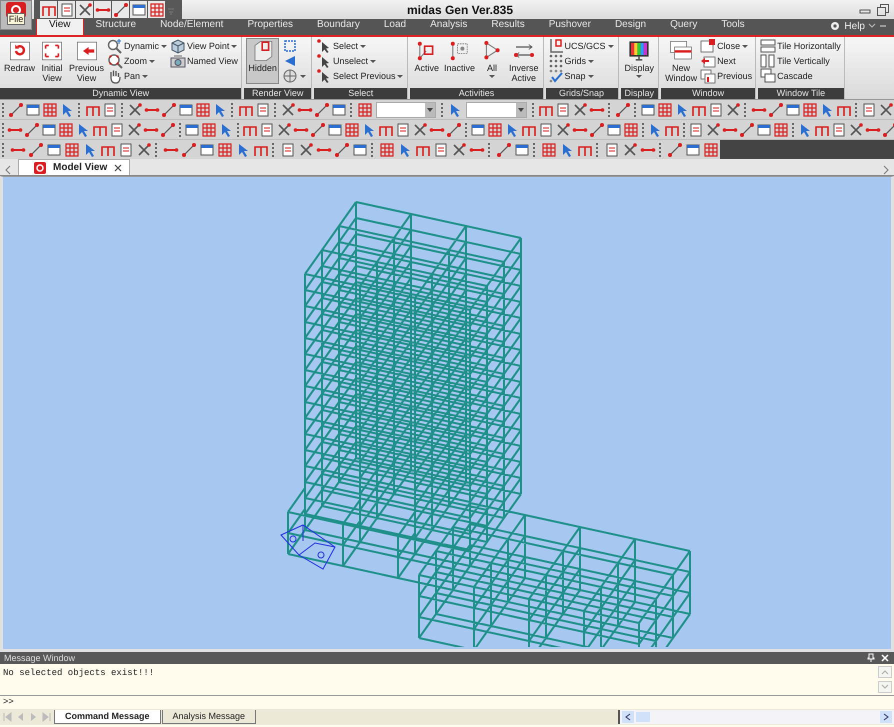 The width and height of the screenshot is (894, 727). What do you see at coordinates (582, 75) in the screenshot?
I see `ribbon-button: Snap` at bounding box center [582, 75].